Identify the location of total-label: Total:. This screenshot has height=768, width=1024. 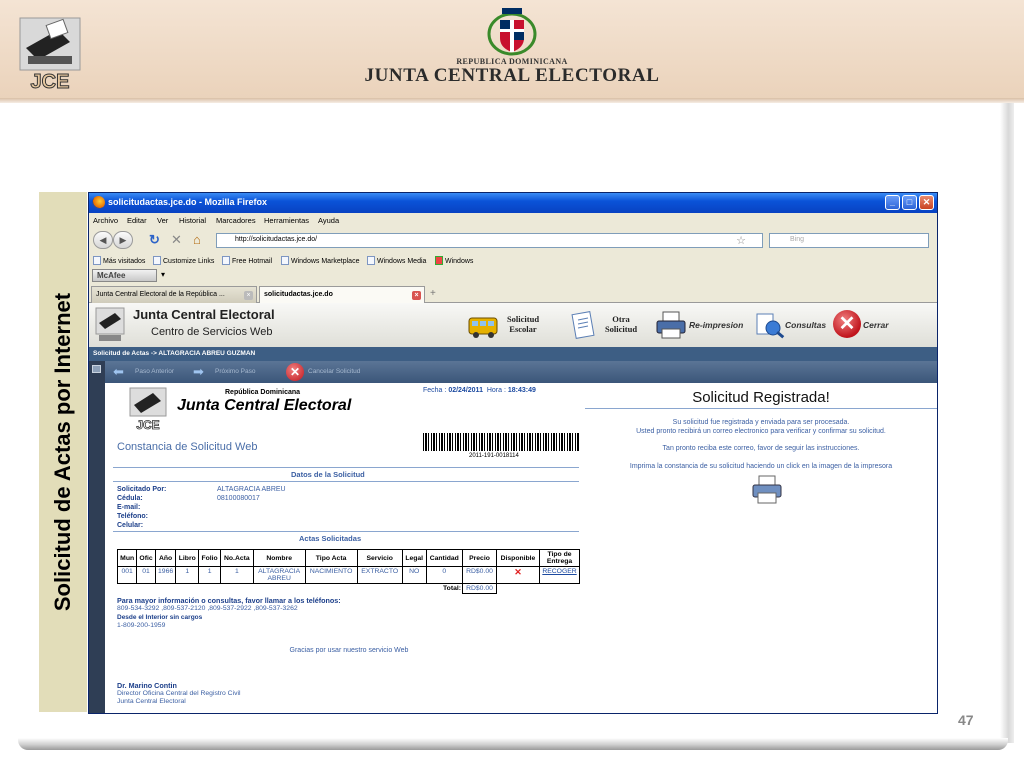
(290, 588).